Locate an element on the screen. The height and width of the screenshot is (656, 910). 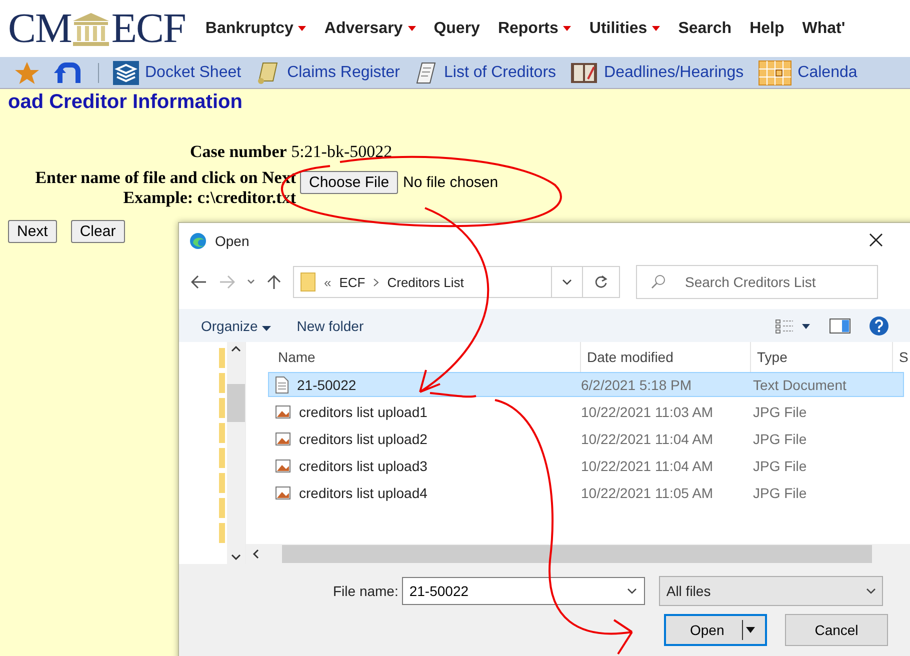
menu-item: Query is located at coordinates (457, 29).